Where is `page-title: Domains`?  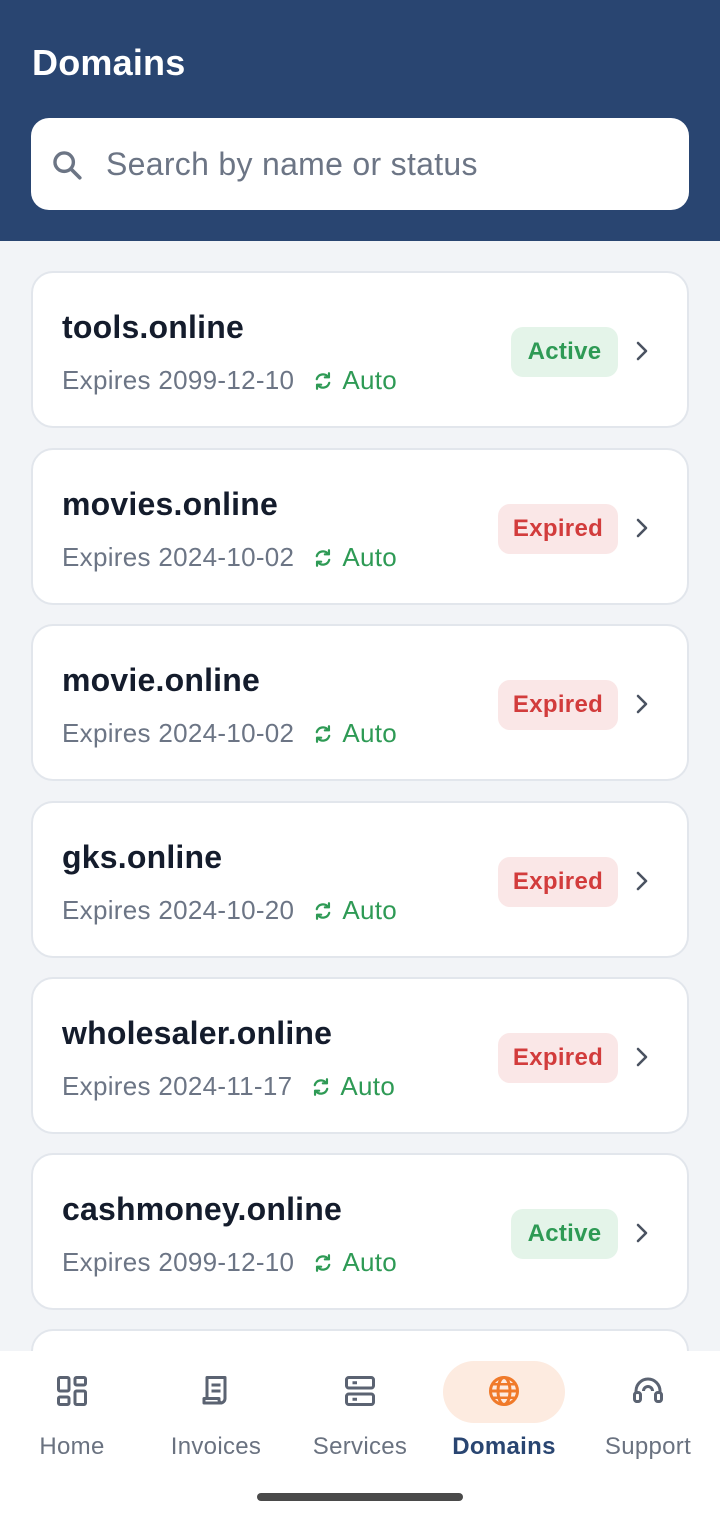 page-title: Domains is located at coordinates (109, 62).